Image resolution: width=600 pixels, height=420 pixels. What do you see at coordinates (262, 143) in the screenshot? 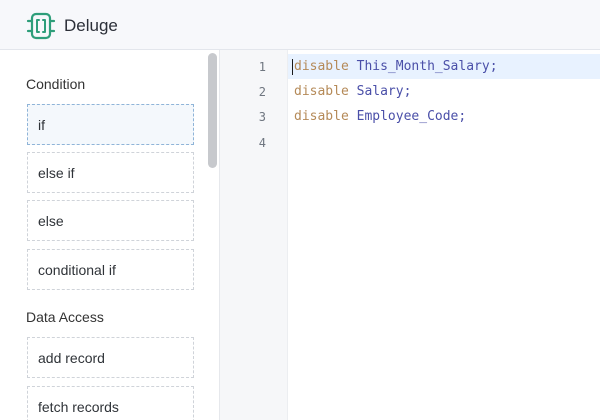
I see `line-number: 4` at bounding box center [262, 143].